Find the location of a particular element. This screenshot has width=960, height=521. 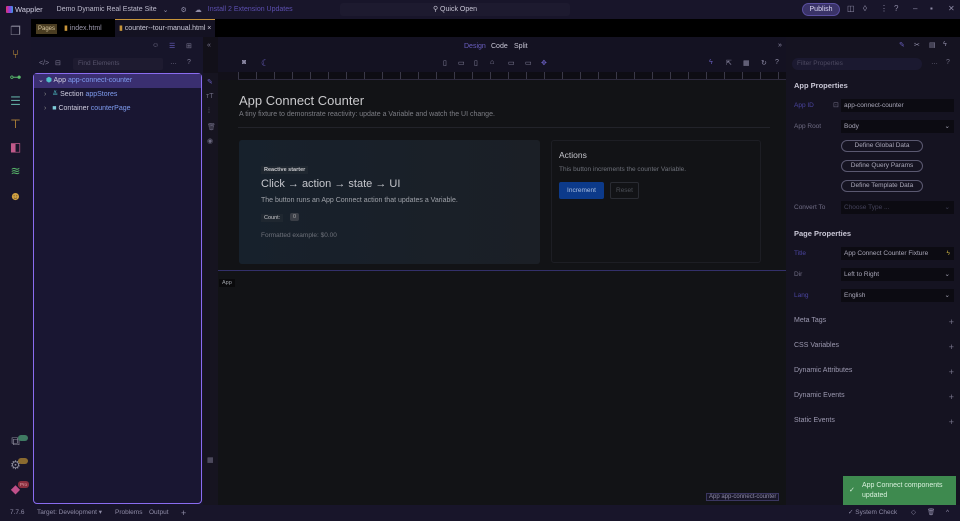

define-query-params-button: Define Query Params is located at coordinates (882, 166).